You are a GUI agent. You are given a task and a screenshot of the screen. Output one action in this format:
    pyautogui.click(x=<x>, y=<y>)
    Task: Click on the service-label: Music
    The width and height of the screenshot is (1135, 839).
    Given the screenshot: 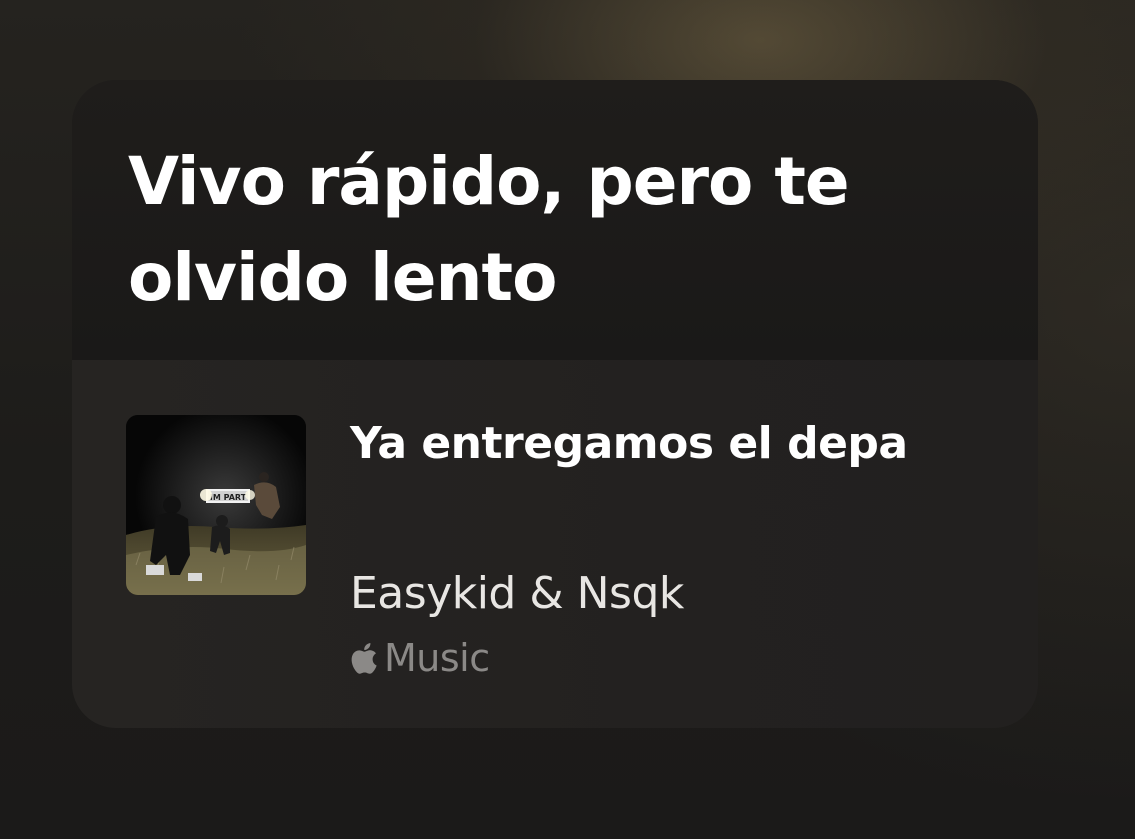 What is the action you would take?
    pyautogui.click(x=437, y=658)
    